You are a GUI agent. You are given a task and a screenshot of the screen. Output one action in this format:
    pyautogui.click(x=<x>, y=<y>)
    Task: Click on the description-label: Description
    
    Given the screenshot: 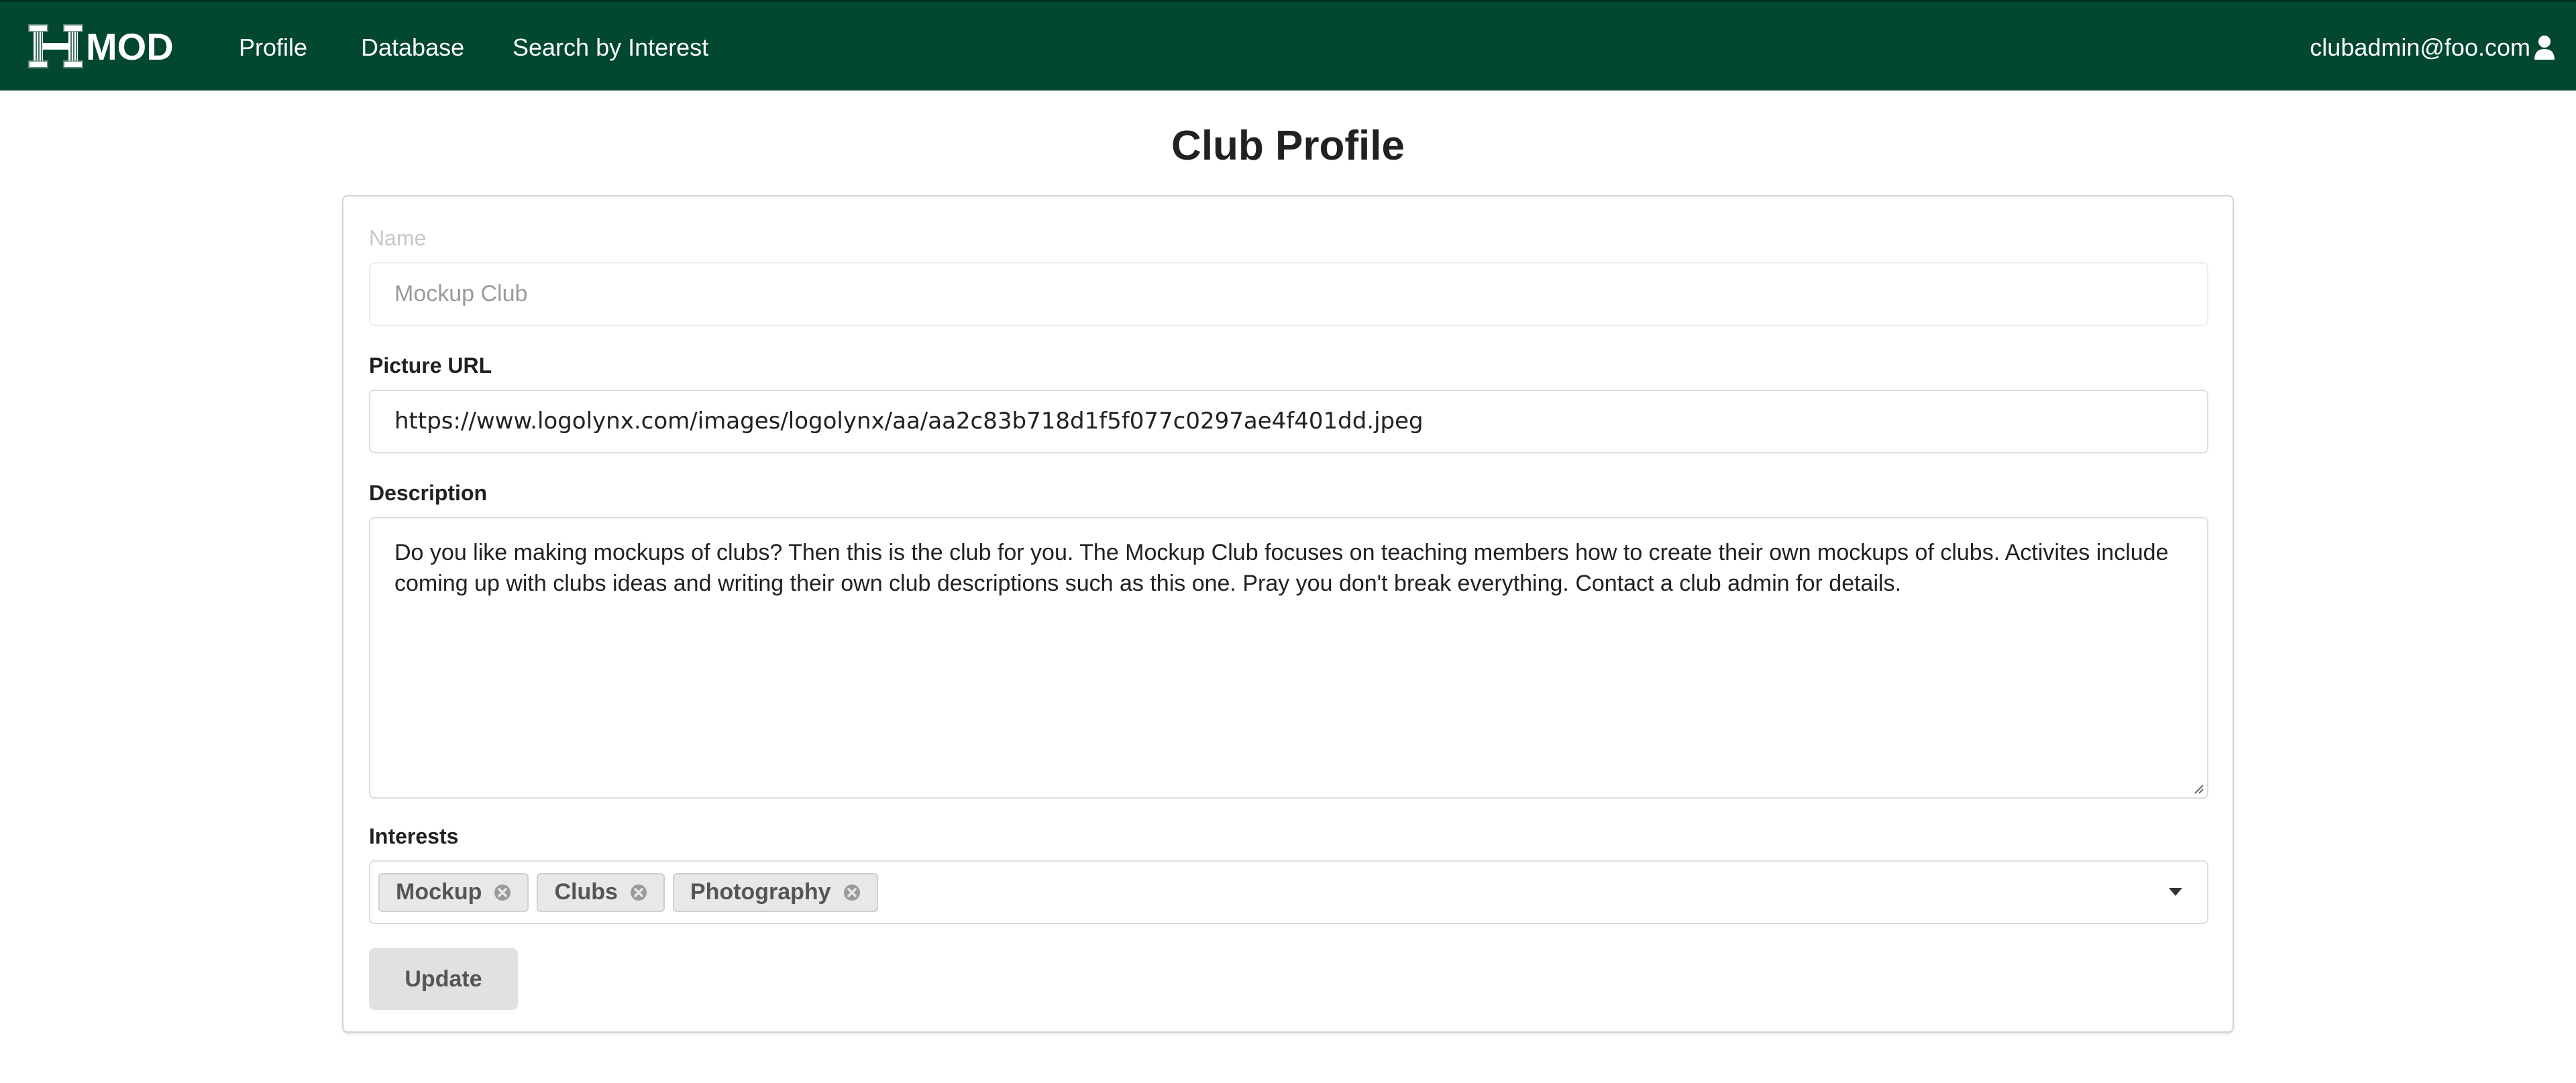 What is the action you would take?
    pyautogui.click(x=428, y=493)
    